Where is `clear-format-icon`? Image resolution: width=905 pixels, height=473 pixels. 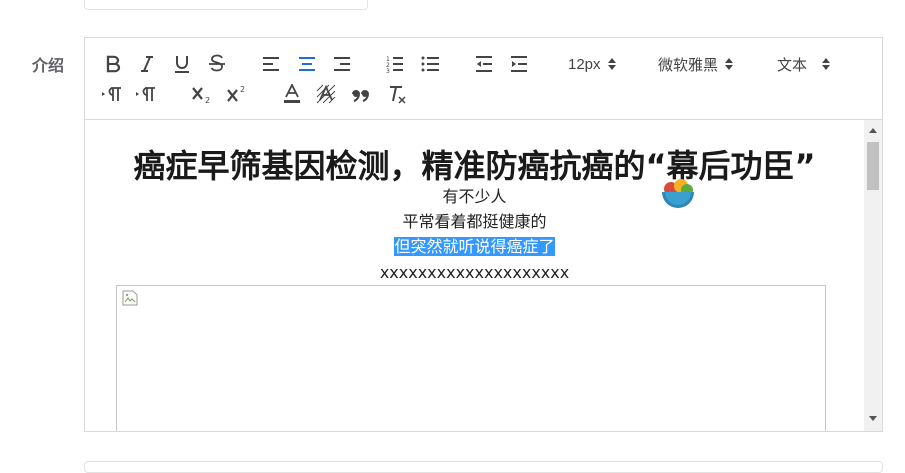 clear-format-icon is located at coordinates (397, 94).